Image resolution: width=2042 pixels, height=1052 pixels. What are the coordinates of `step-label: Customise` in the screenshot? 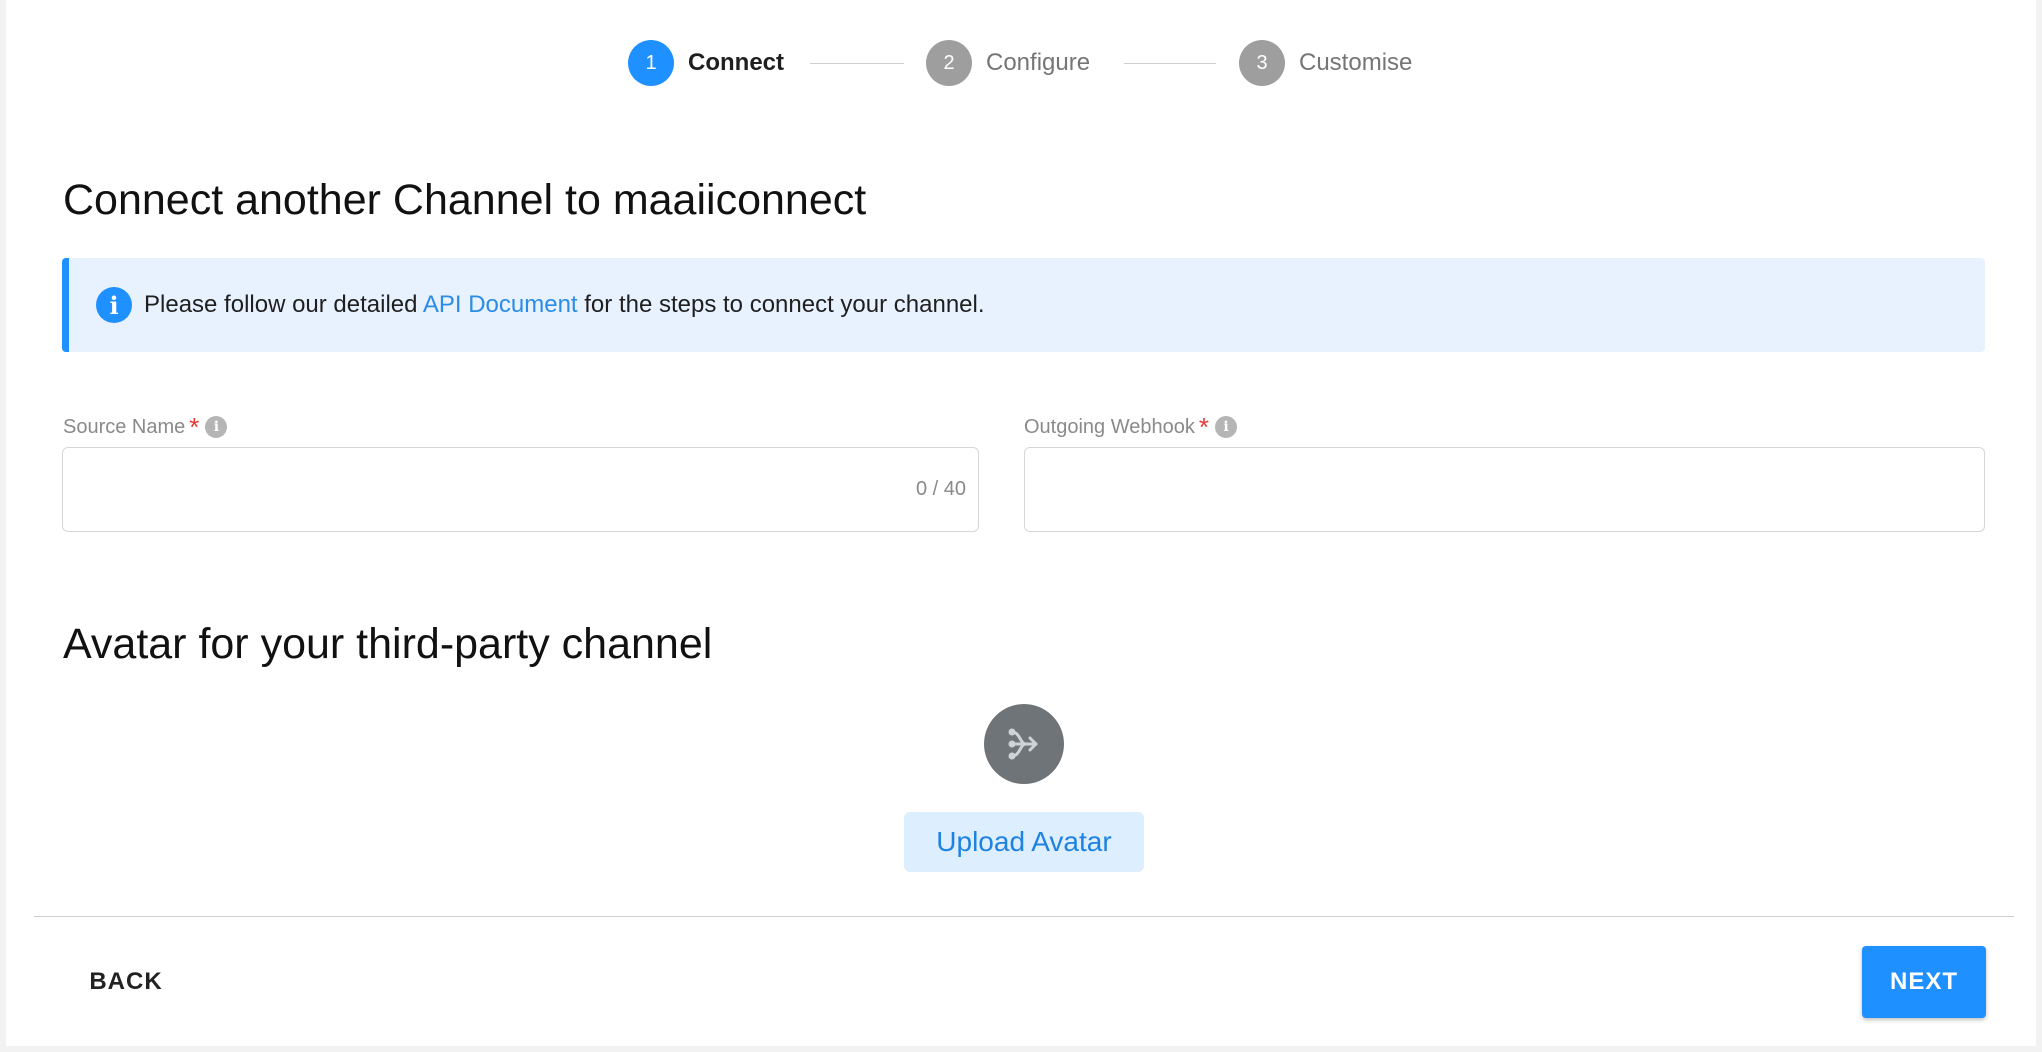 It's located at (1356, 62).